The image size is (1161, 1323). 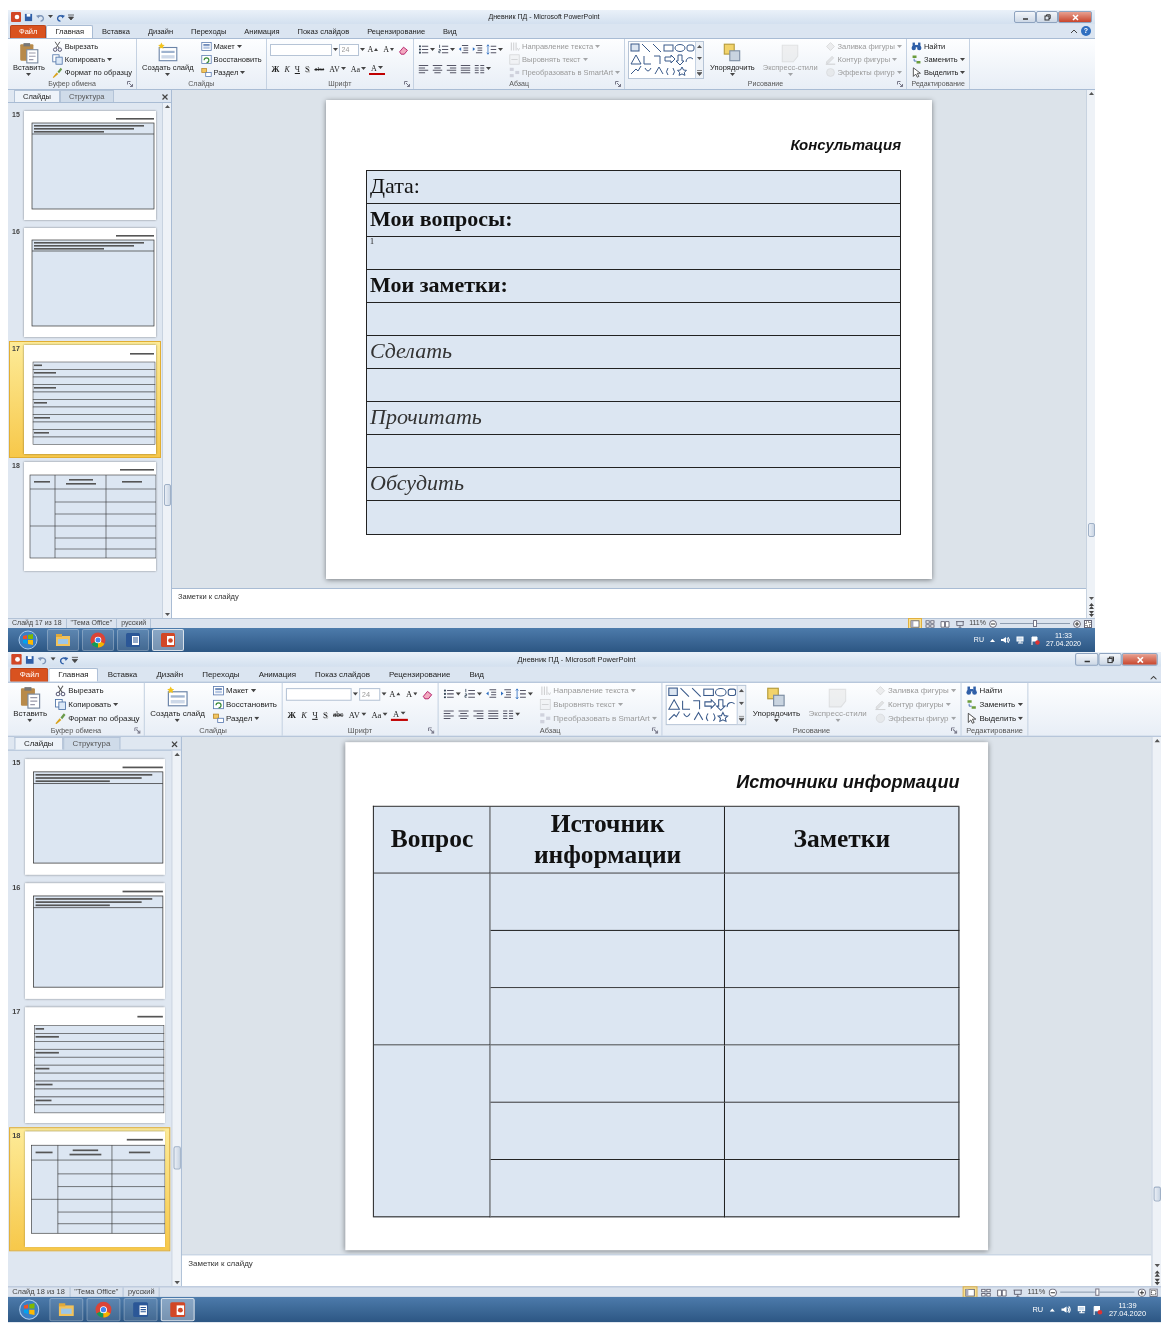 What do you see at coordinates (633, 286) in the screenshot?
I see `table-row: Мои заметки:` at bounding box center [633, 286].